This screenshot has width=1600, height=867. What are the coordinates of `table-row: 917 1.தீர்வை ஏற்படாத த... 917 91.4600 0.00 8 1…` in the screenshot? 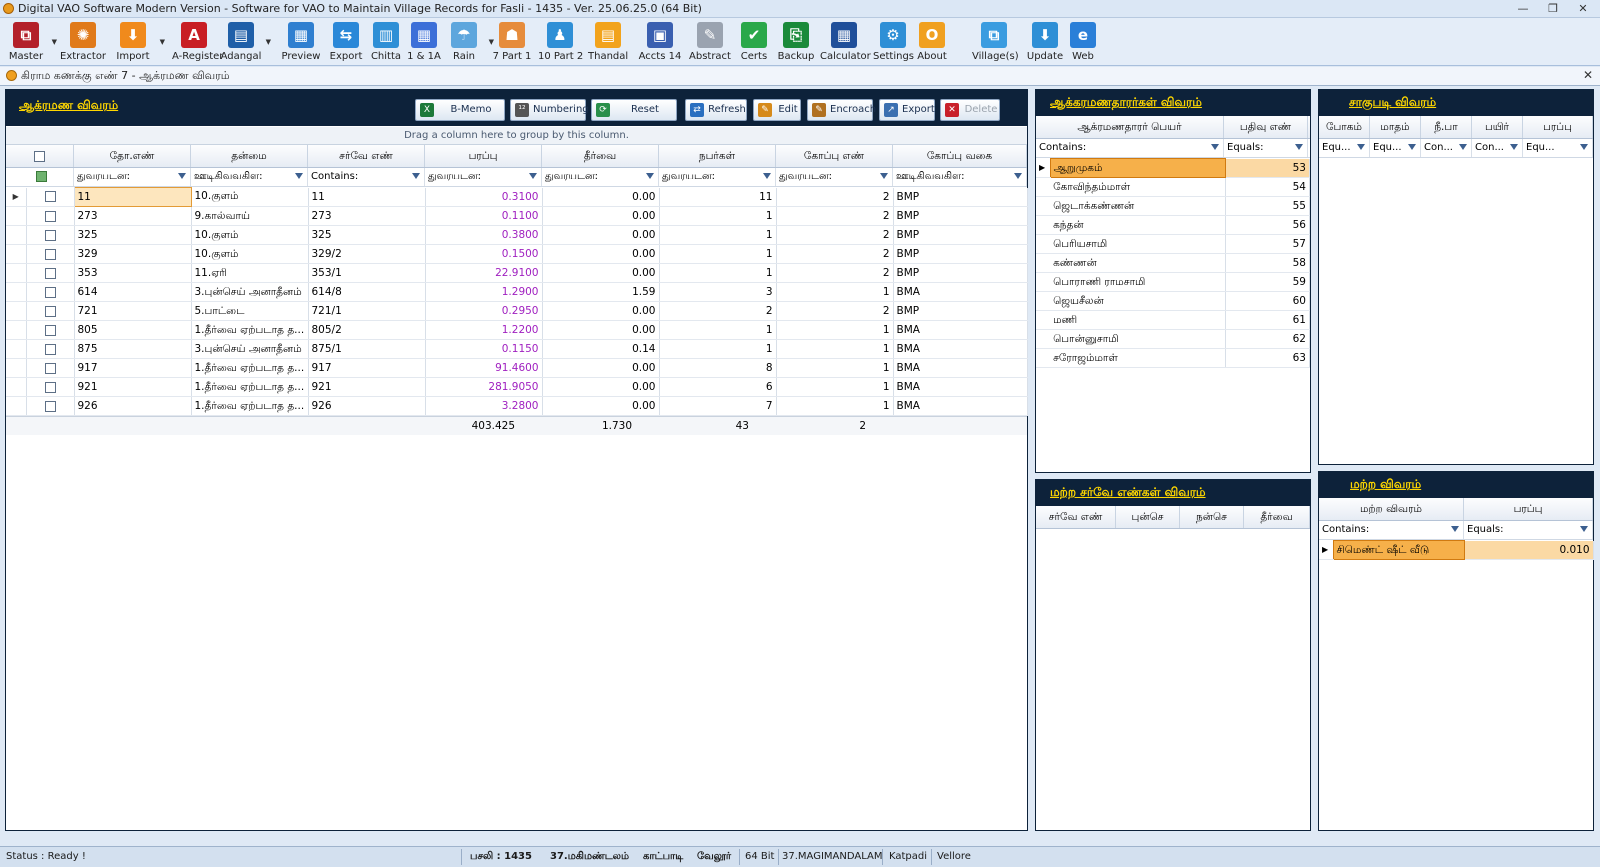 It's located at (517, 368).